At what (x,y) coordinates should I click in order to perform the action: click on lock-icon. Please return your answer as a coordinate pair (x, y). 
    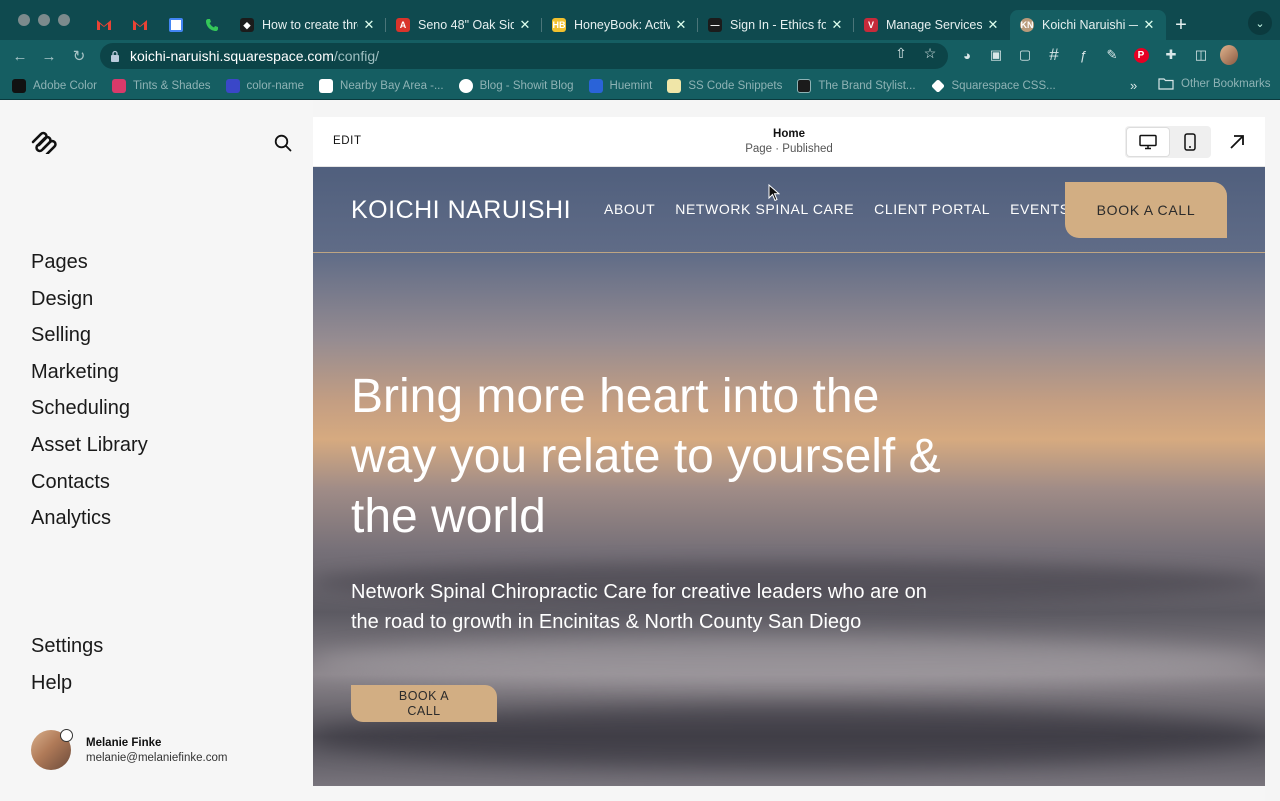
    Looking at the image, I should click on (115, 56).